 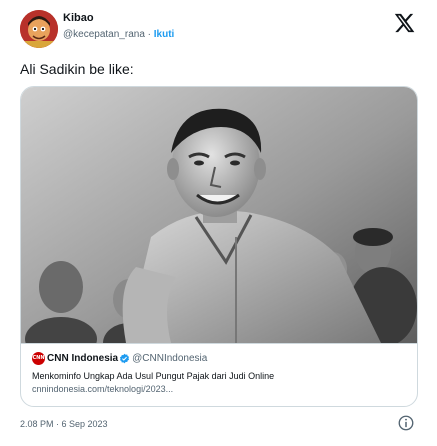 I want to click on follow-link: Ikuti, so click(x=164, y=34).